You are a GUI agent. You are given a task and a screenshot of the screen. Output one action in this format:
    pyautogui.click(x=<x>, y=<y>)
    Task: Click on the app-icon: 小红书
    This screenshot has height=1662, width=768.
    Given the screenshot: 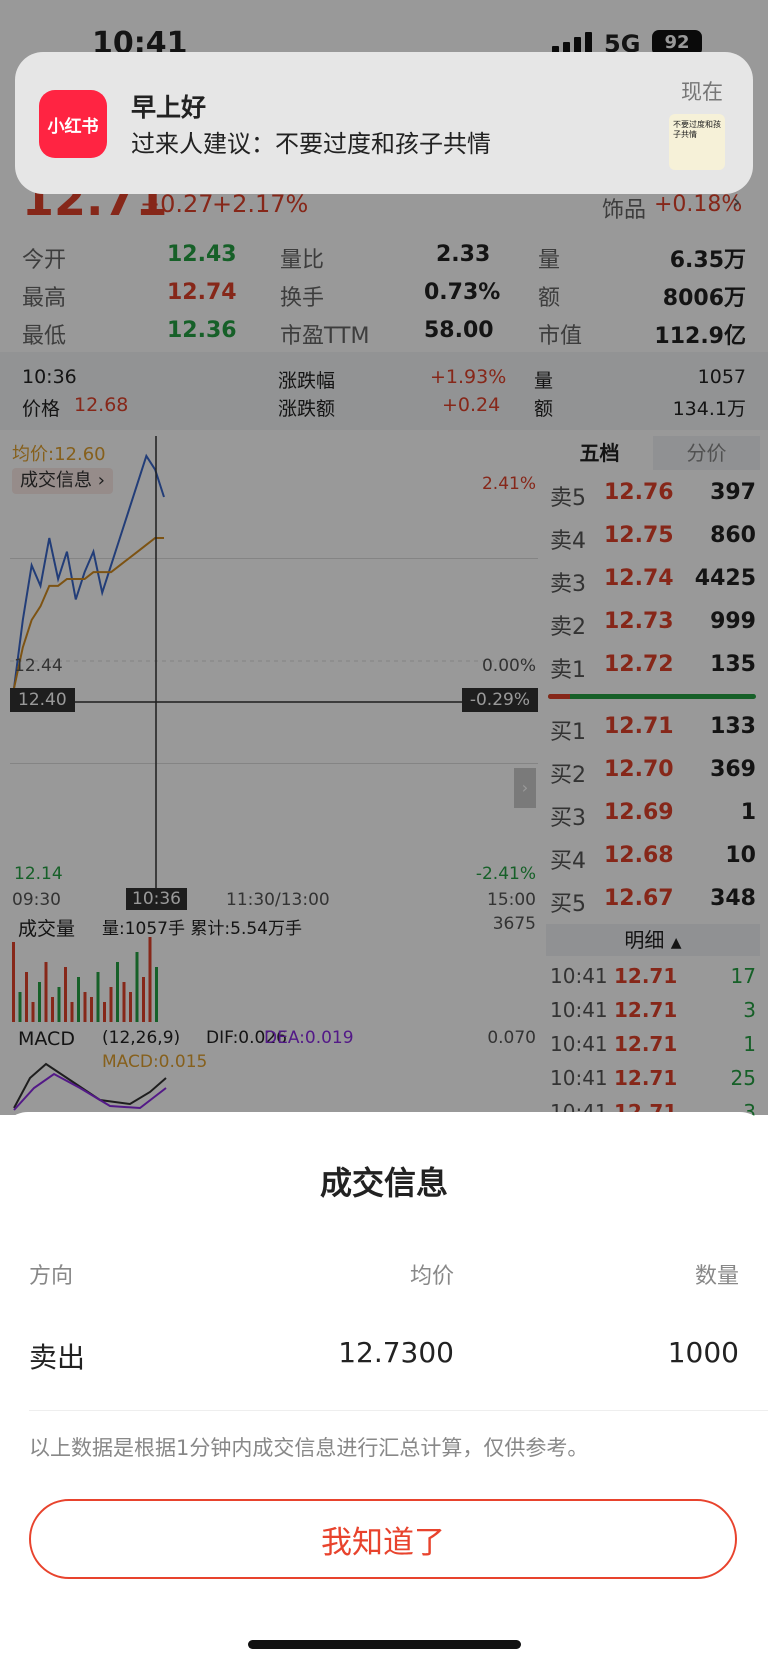 What is the action you would take?
    pyautogui.click(x=73, y=124)
    